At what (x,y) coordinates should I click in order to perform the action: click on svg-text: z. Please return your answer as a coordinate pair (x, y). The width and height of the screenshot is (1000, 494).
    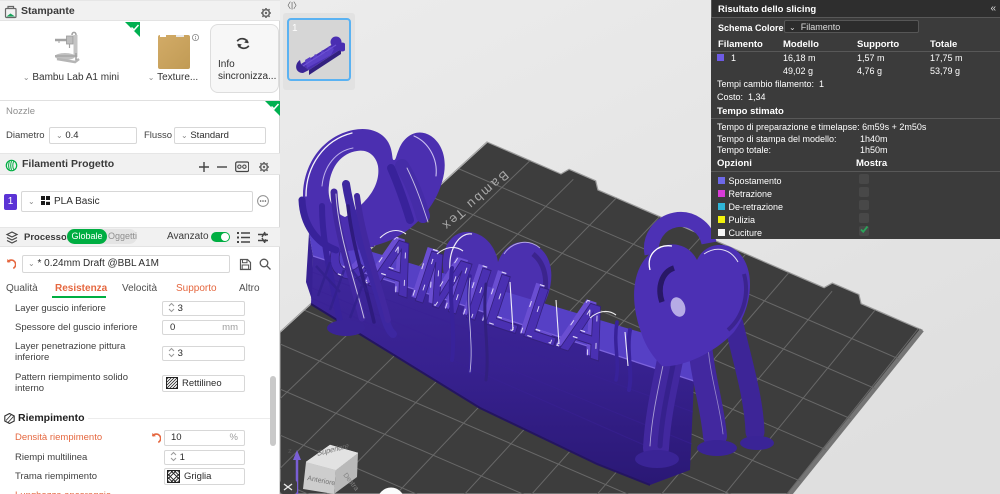
    Looking at the image, I should click on (290, 450).